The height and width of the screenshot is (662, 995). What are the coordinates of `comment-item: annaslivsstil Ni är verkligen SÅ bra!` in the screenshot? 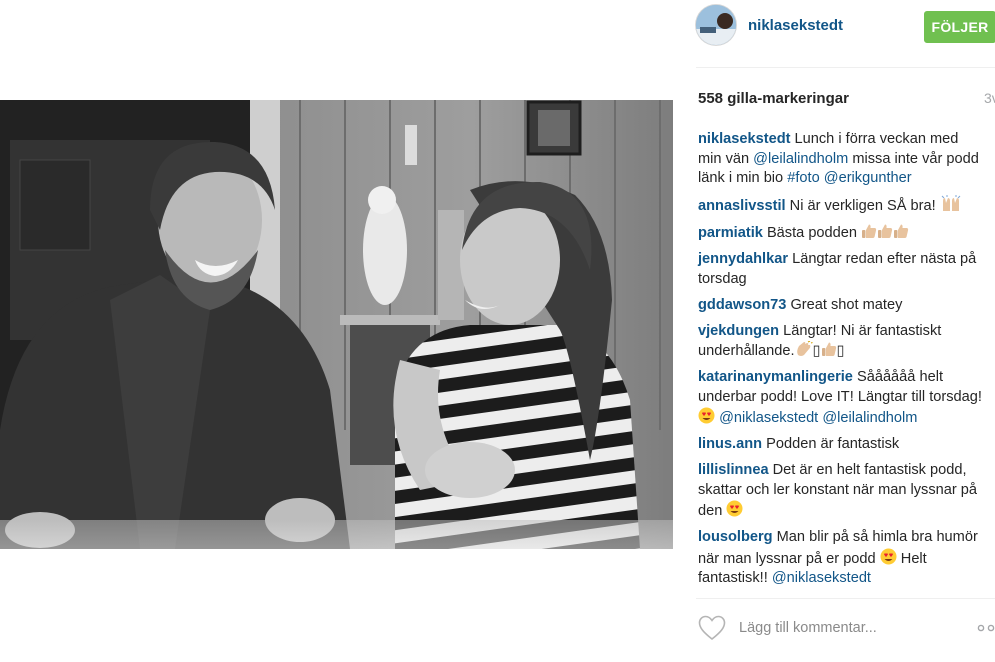 It's located at (841, 206).